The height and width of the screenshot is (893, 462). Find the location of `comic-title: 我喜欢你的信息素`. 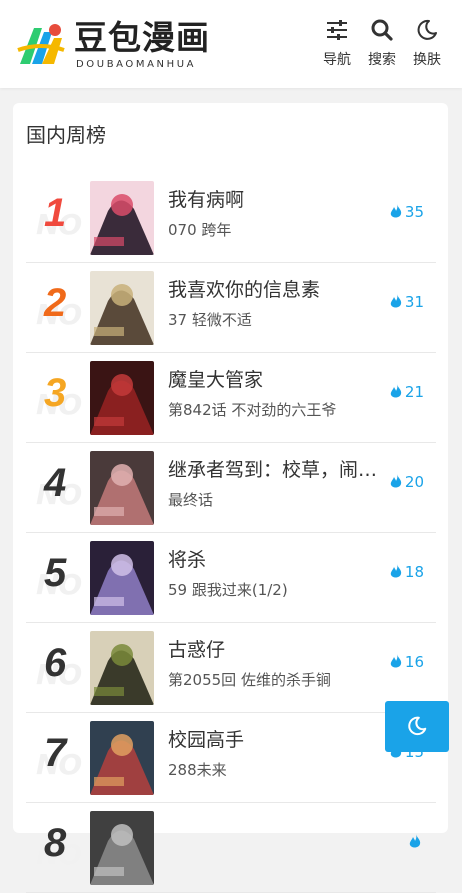

comic-title: 我喜欢你的信息素 is located at coordinates (278, 290).